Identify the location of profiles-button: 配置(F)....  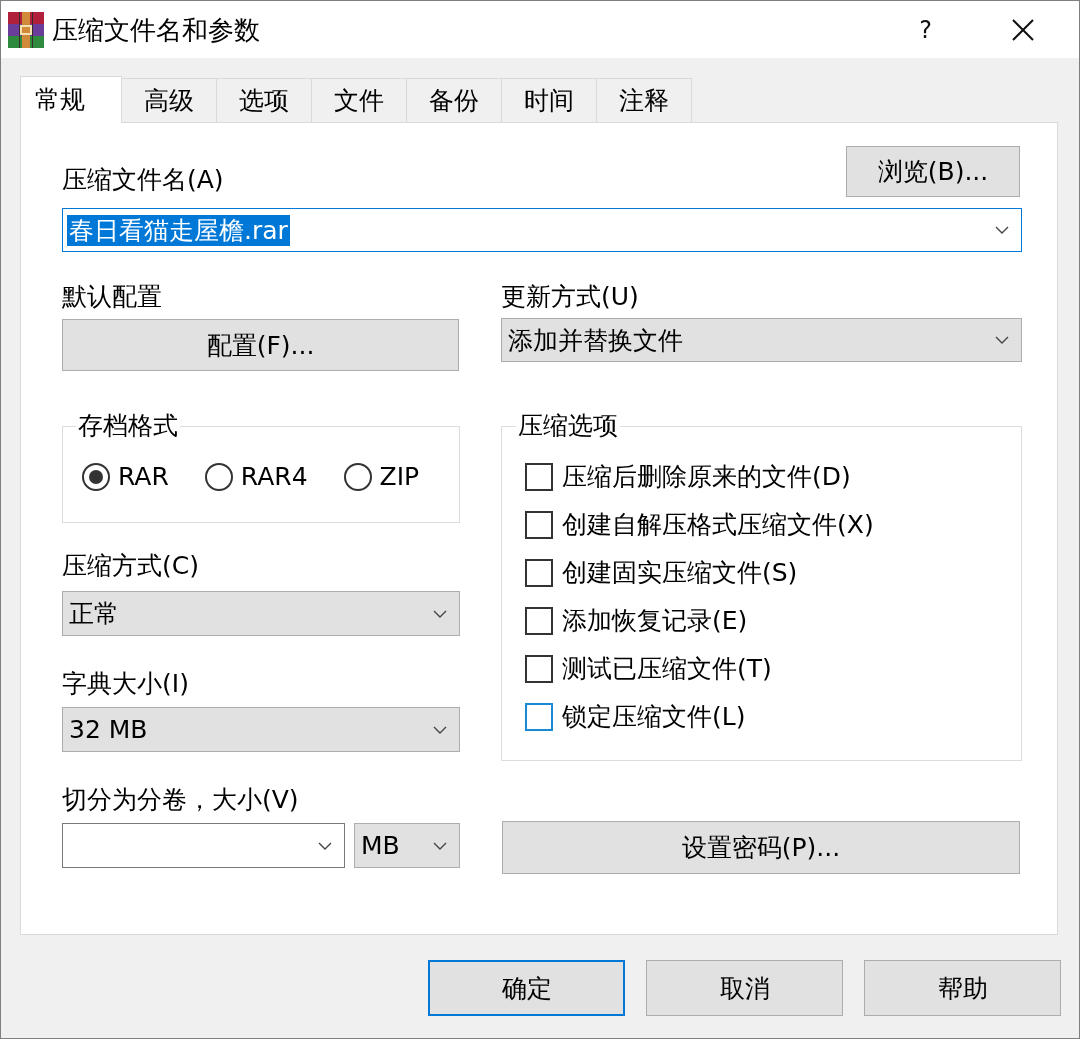
(260, 345).